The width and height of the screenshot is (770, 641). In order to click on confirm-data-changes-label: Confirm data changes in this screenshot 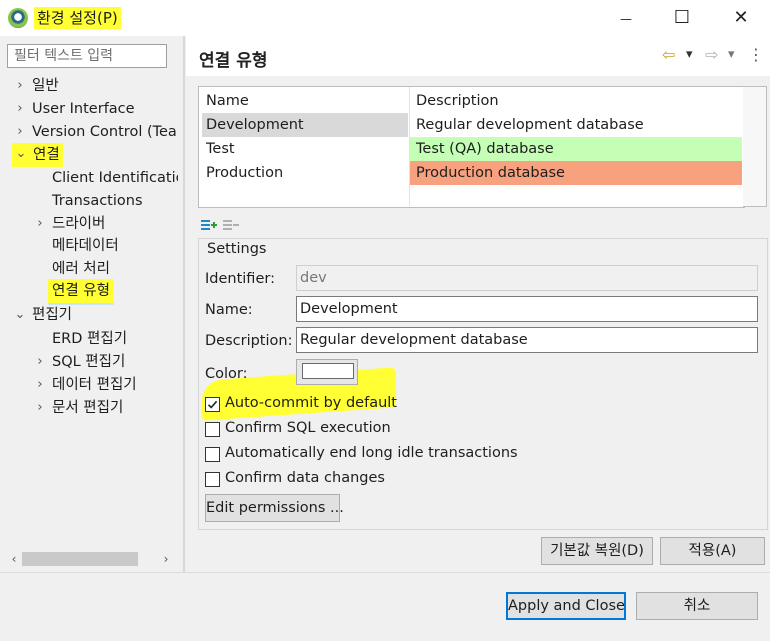, I will do `click(305, 478)`.